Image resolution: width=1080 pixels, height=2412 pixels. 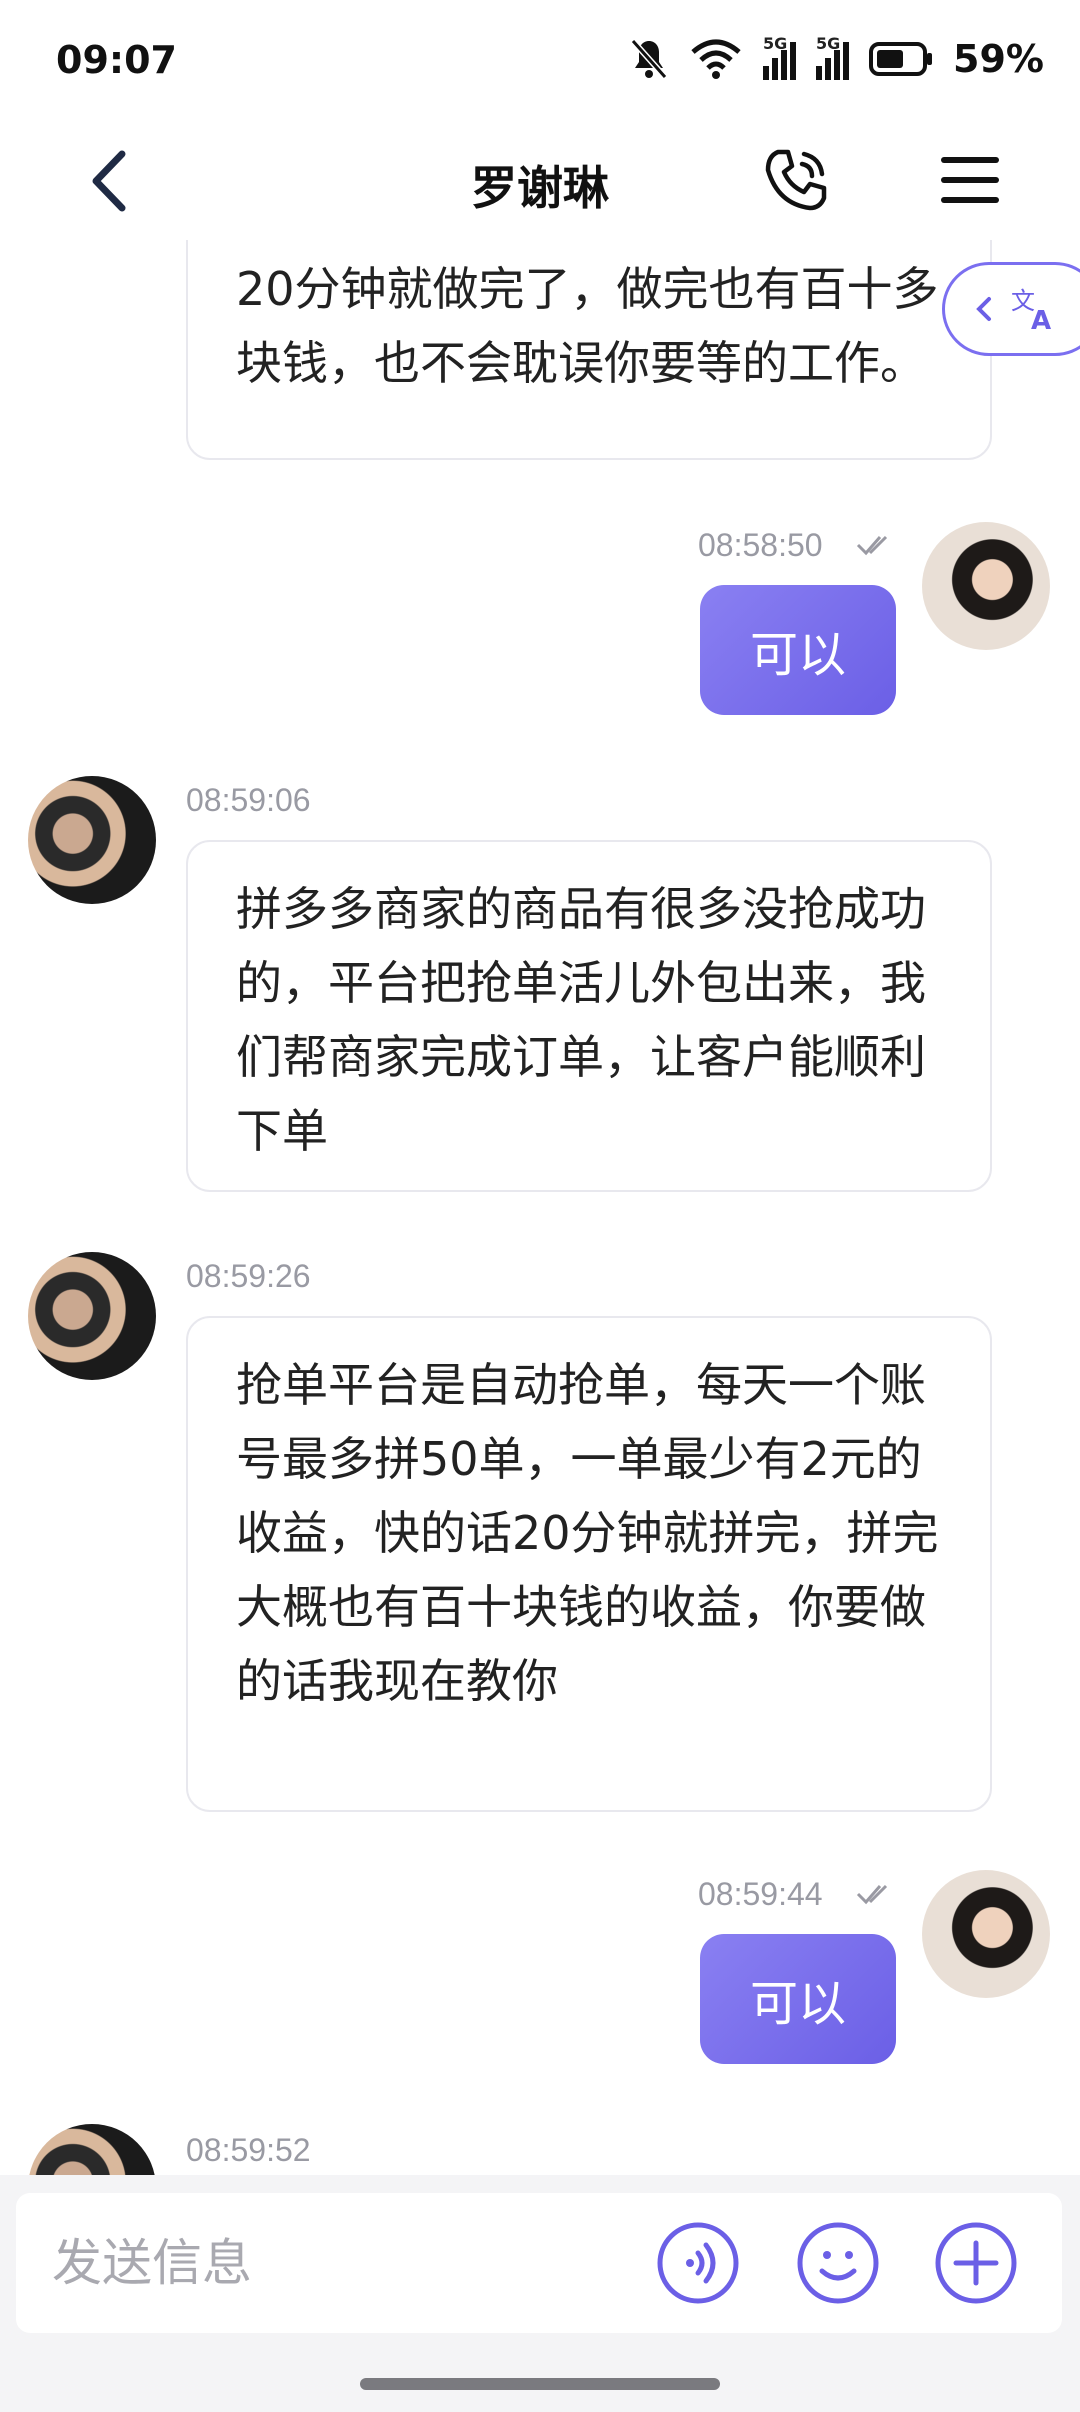 What do you see at coordinates (976, 2263) in the screenshot?
I see `plus-icon` at bounding box center [976, 2263].